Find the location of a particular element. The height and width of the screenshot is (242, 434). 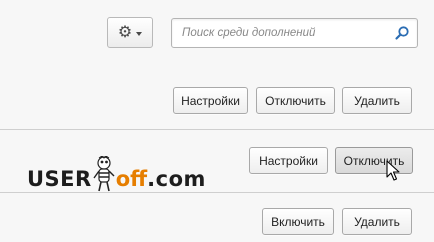

tools-menu-button: ⚙ is located at coordinates (130, 32).